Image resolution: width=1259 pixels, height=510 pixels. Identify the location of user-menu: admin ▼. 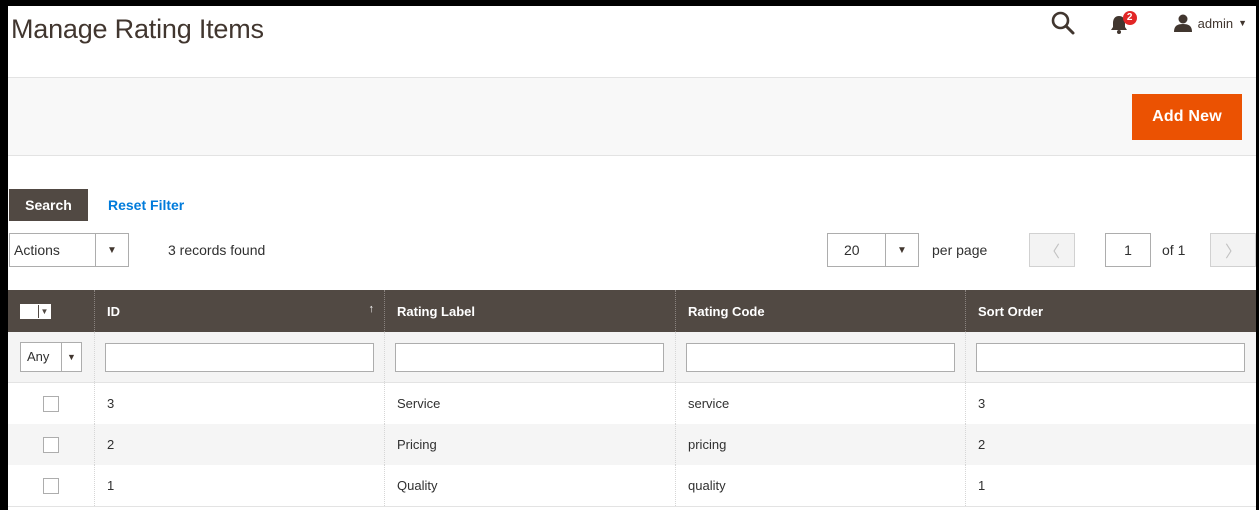
(1210, 23).